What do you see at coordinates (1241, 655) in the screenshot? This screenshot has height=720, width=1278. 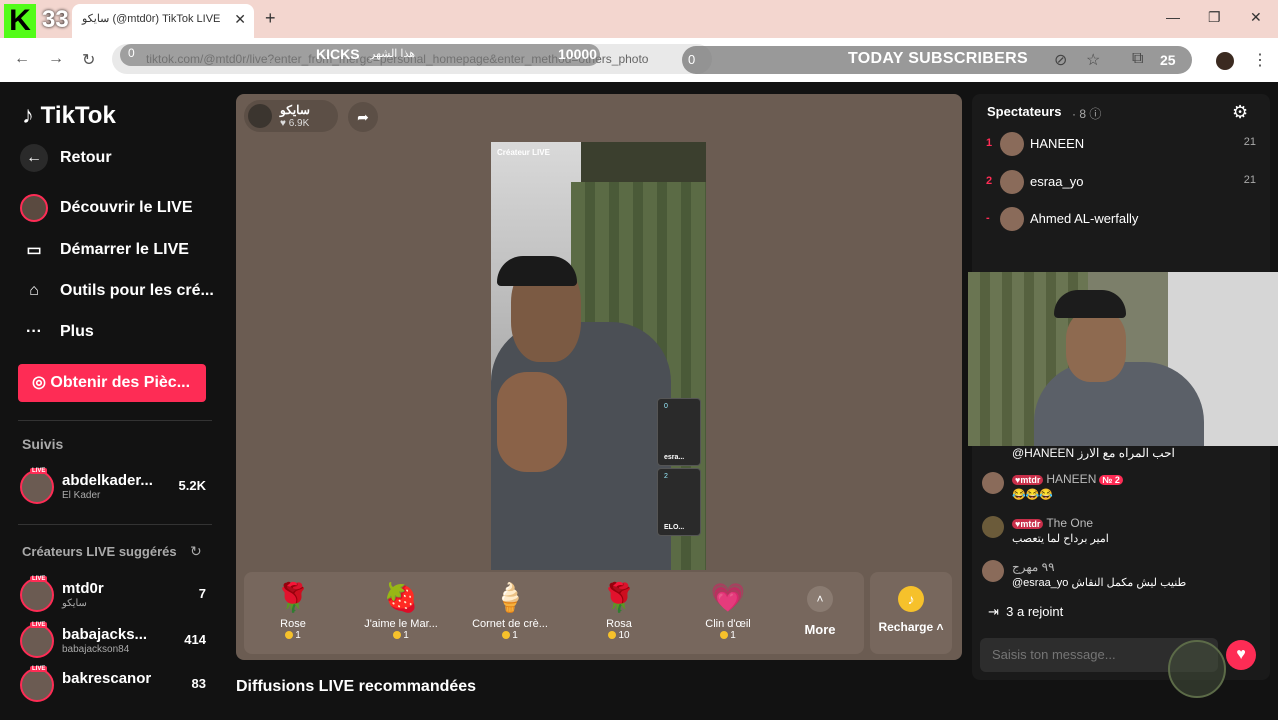 I see `heart-icon: ♥` at bounding box center [1241, 655].